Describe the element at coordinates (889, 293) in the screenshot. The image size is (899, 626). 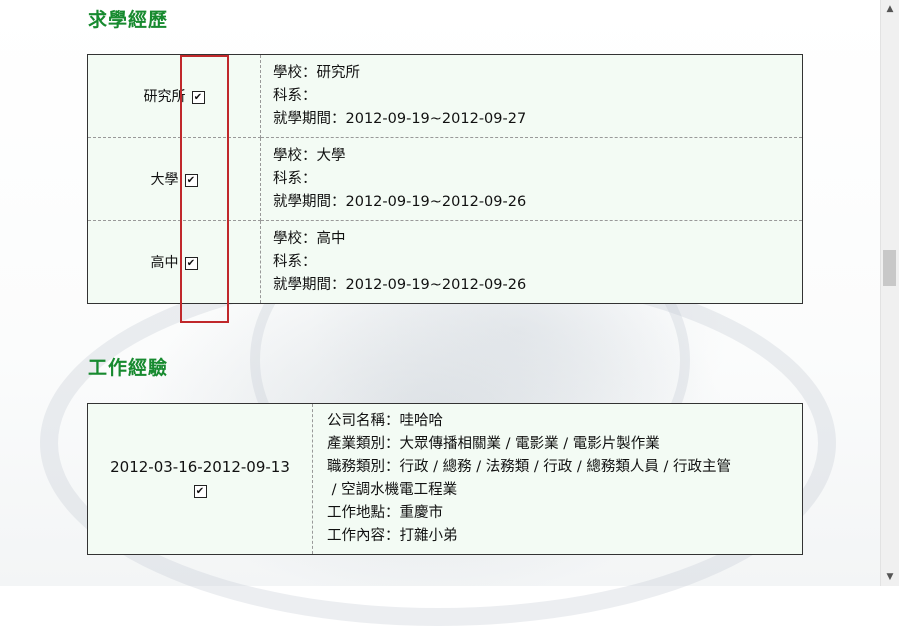
I see `vertical-scrollbar: ▲ ▼` at that location.